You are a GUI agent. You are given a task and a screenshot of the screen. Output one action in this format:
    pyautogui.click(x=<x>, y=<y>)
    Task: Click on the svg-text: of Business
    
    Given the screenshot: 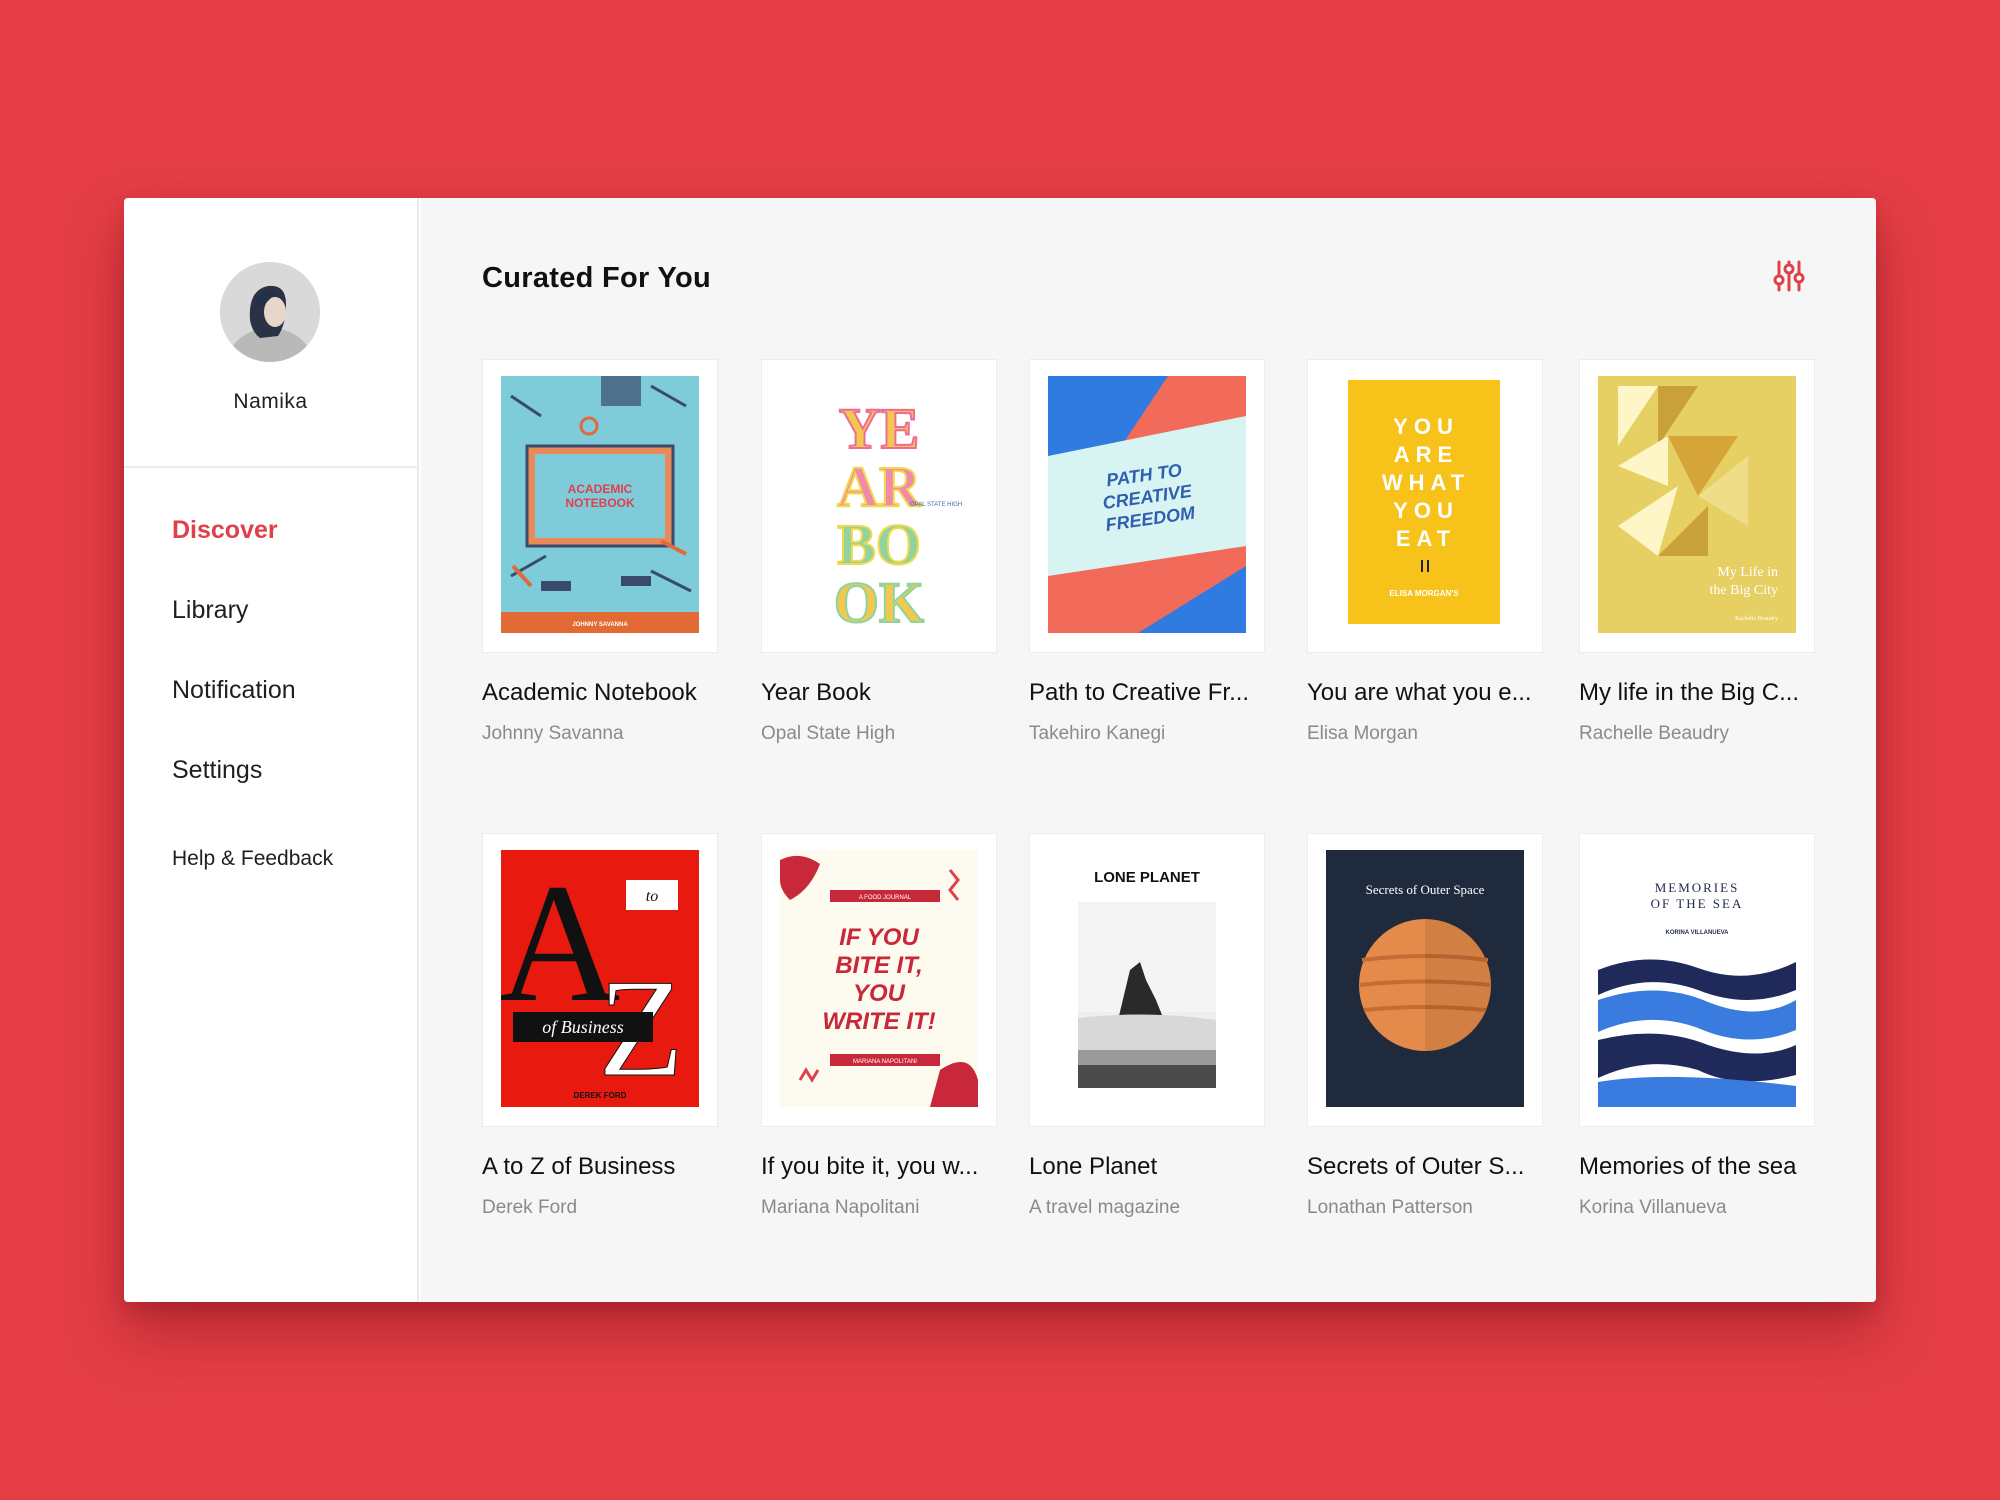 What is the action you would take?
    pyautogui.click(x=583, y=1027)
    